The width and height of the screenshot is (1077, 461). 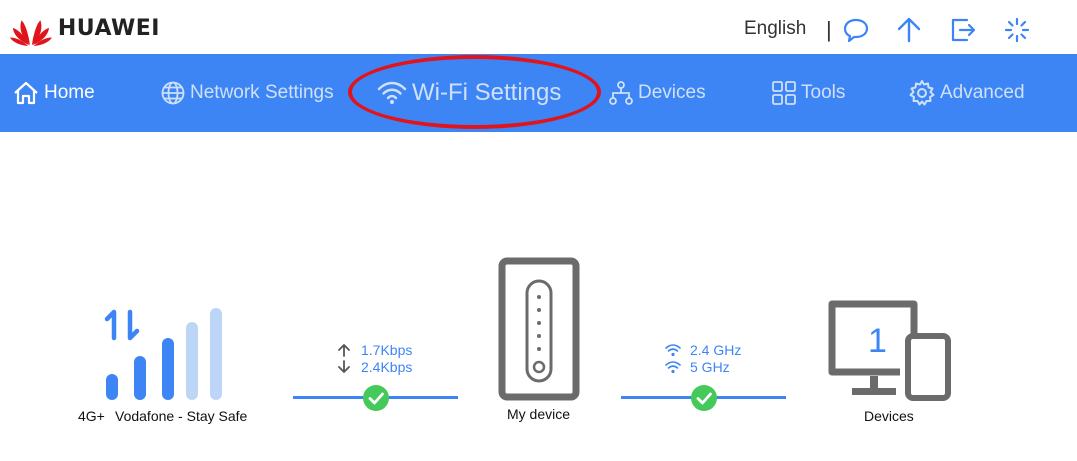 What do you see at coordinates (392, 92) in the screenshot?
I see `wifi-icon` at bounding box center [392, 92].